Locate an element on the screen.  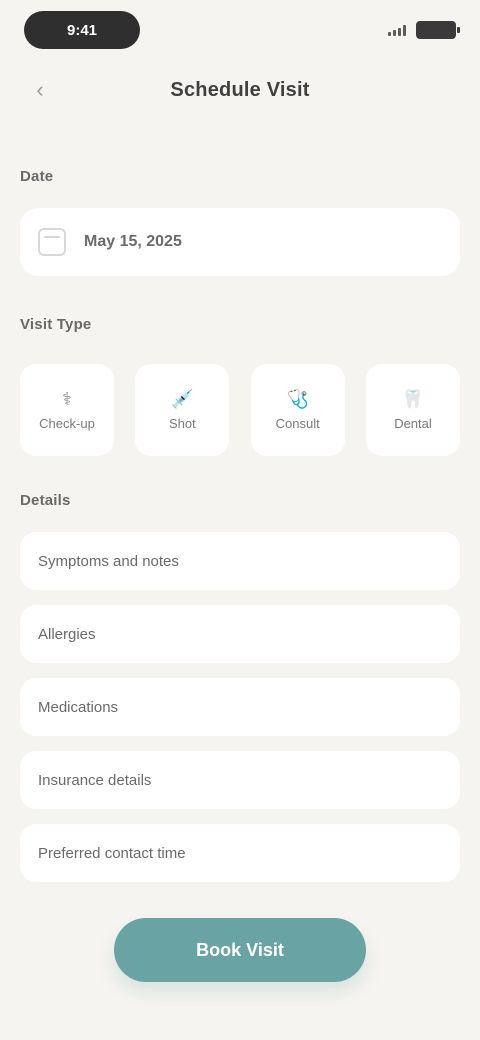
visit-option-checkup: ⚕ Check-up is located at coordinates (67, 410).